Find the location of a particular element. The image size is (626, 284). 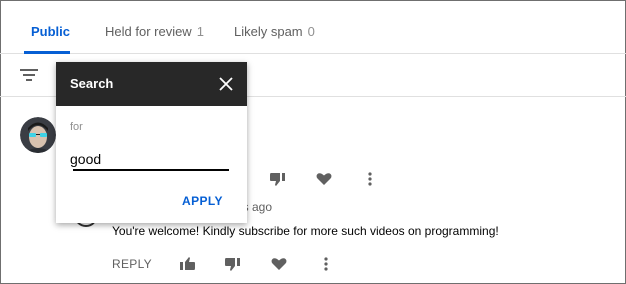

tab-held-label: Held for review is located at coordinates (148, 31).